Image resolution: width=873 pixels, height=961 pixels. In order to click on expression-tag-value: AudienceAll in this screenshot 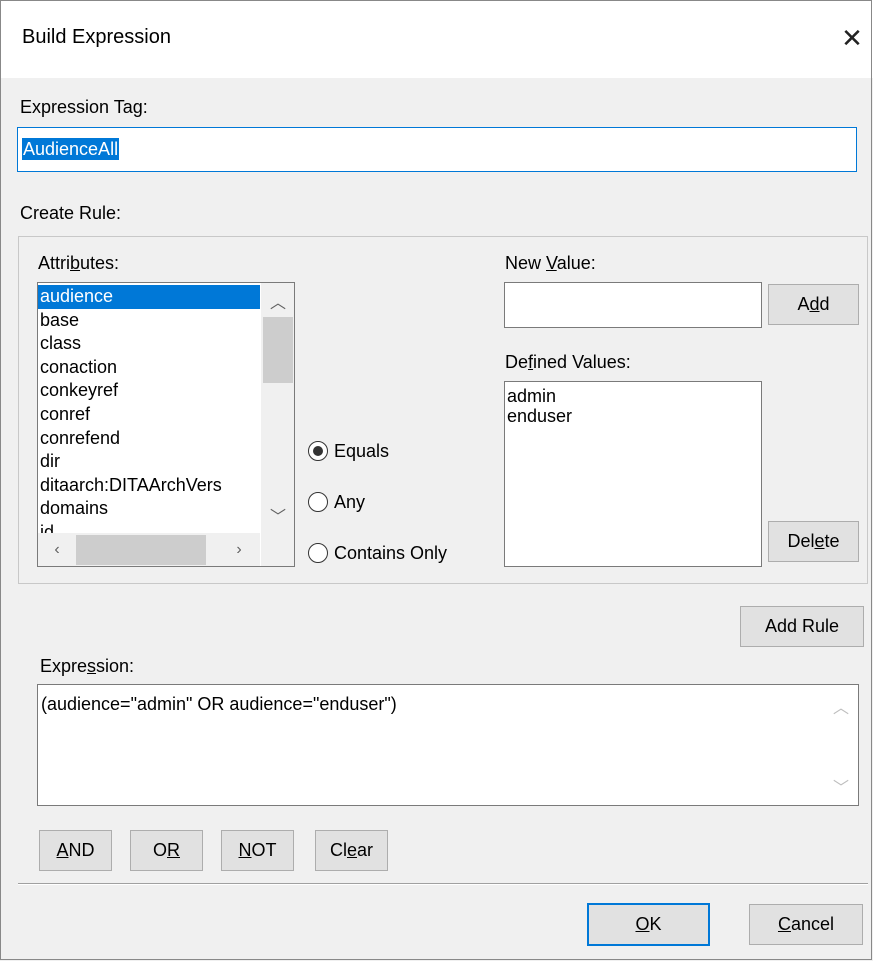, I will do `click(71, 149)`.